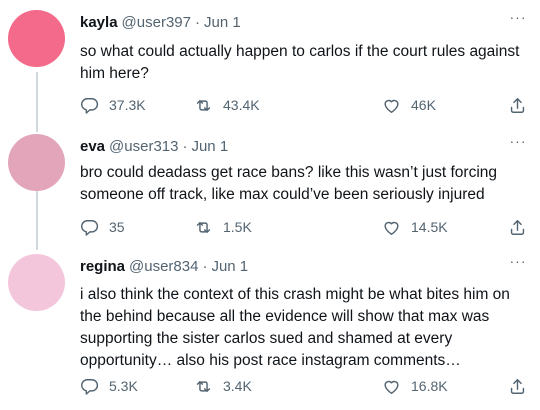 Image resolution: width=540 pixels, height=410 pixels. I want to click on retweet-button: 43.4K, so click(227, 105).